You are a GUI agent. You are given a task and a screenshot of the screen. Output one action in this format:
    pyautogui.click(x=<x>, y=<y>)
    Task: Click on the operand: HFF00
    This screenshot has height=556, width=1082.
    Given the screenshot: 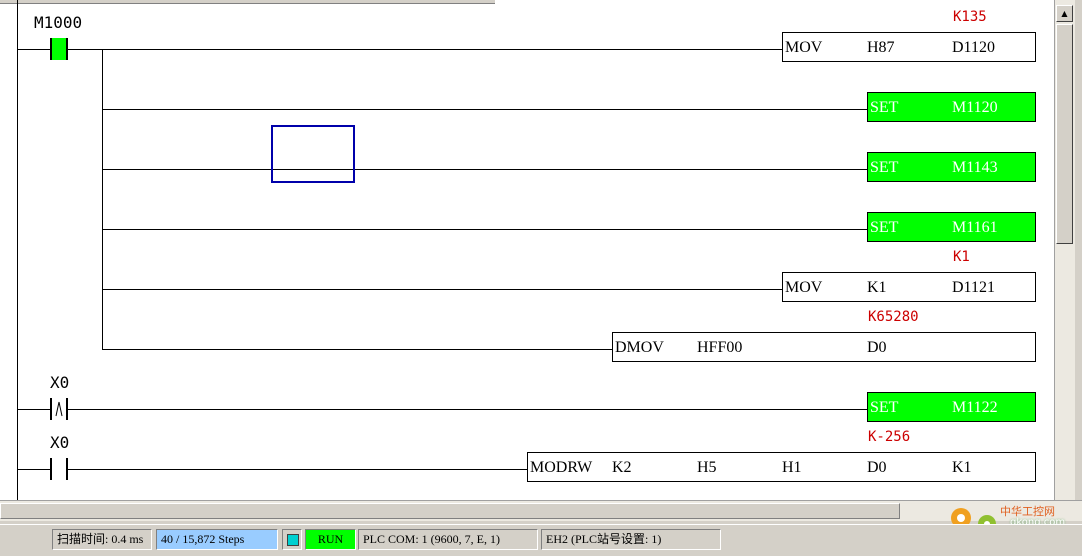 What is the action you would take?
    pyautogui.click(x=720, y=347)
    